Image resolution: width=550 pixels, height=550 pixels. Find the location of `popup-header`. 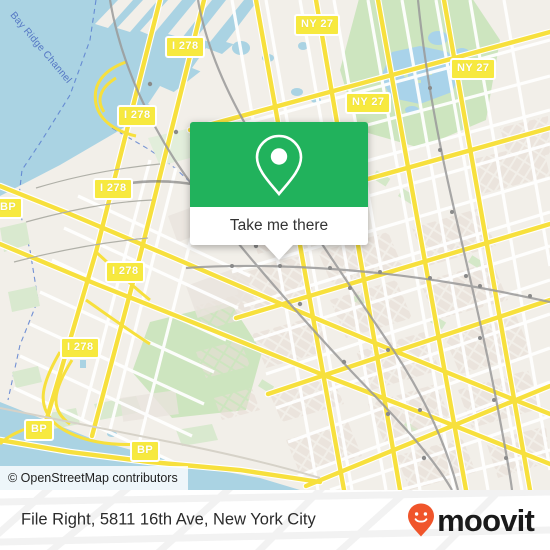

popup-header is located at coordinates (279, 164).